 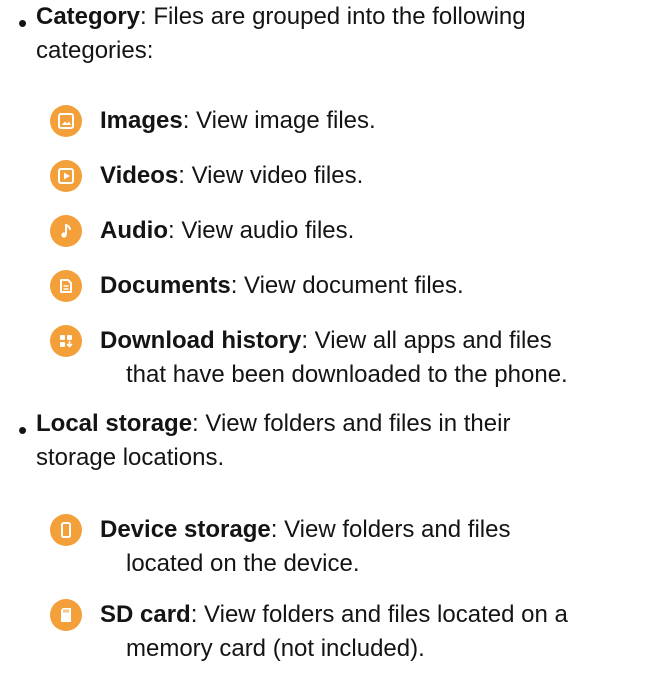 I want to click on download-history-continuation: that have been downloaded to the phone., so click(x=347, y=374).